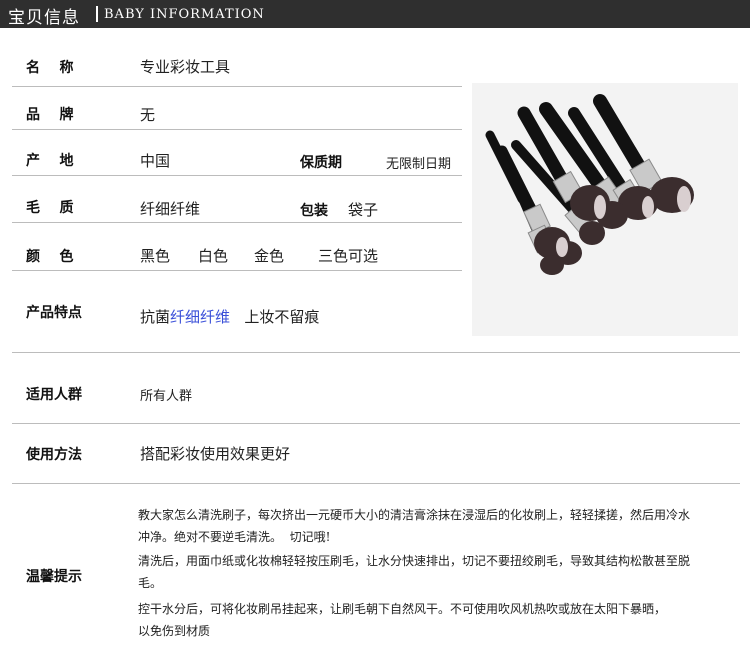  I want to click on color-value-choice: 三色可选, so click(348, 256).